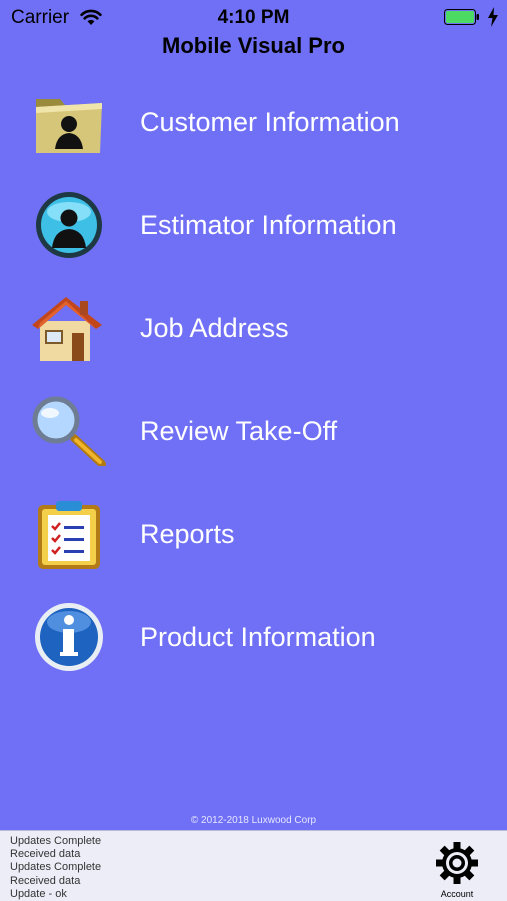 The width and height of the screenshot is (507, 901). What do you see at coordinates (38, 893) in the screenshot?
I see `log-line: Update - ok` at bounding box center [38, 893].